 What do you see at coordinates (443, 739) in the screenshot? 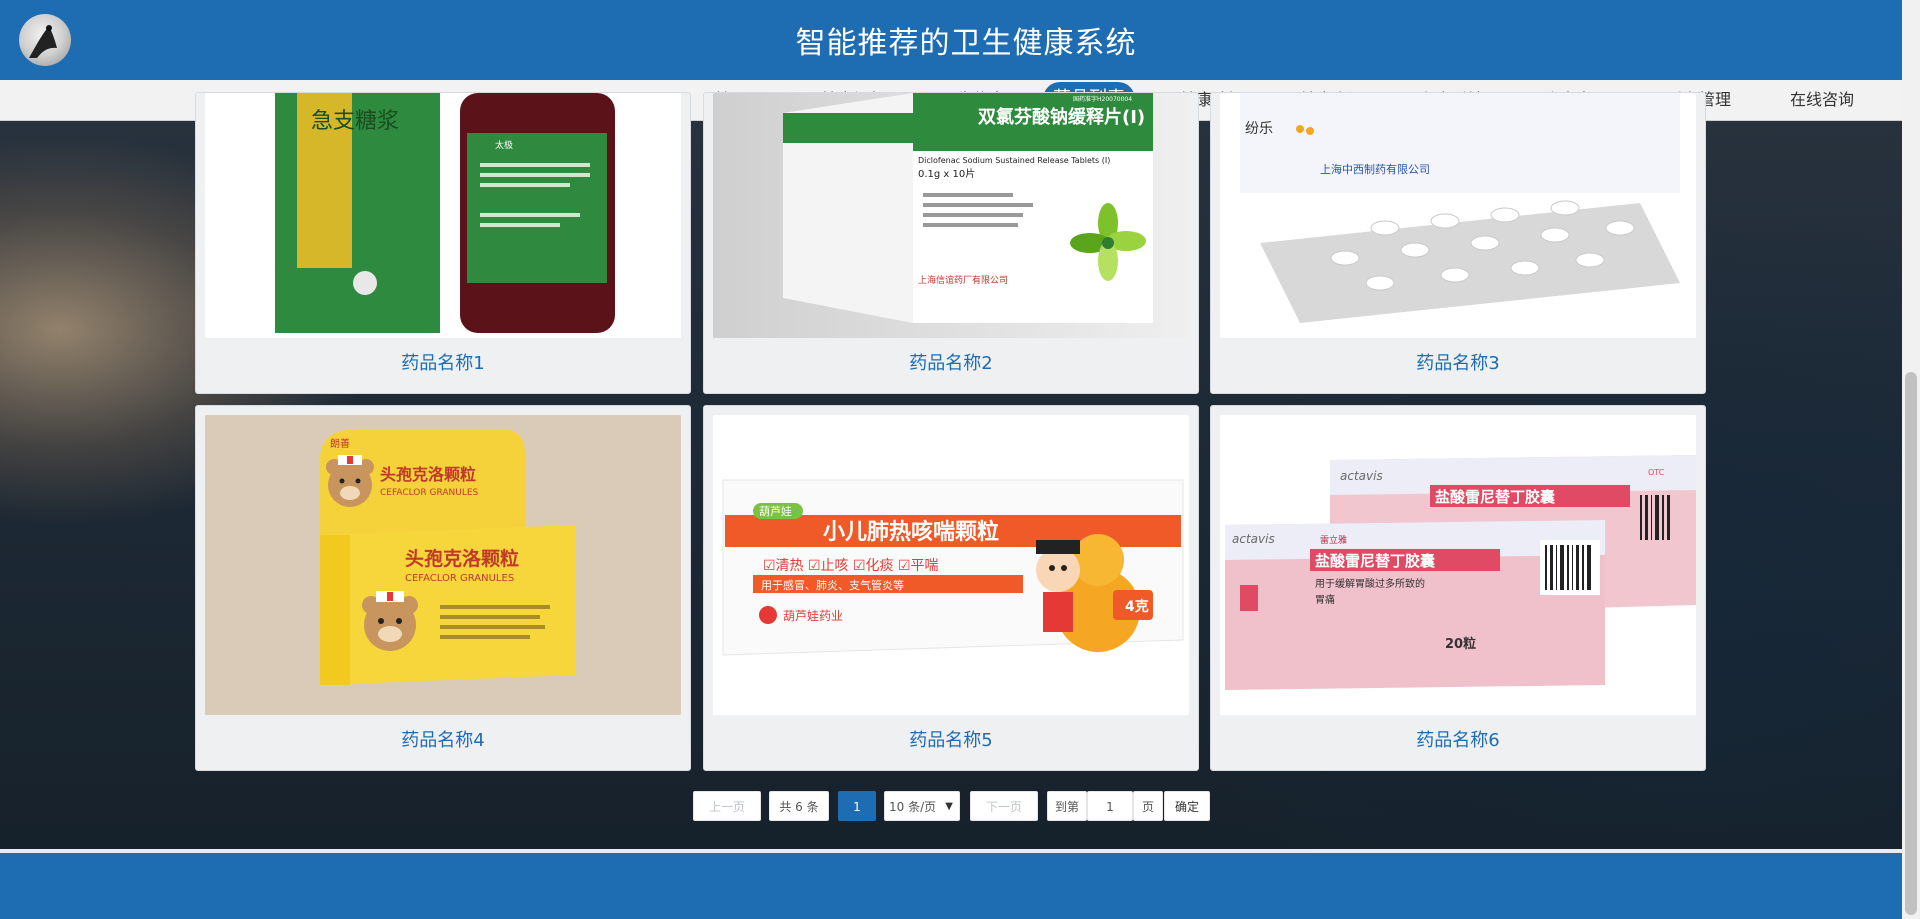
I see `product-name: 药品名称4` at bounding box center [443, 739].